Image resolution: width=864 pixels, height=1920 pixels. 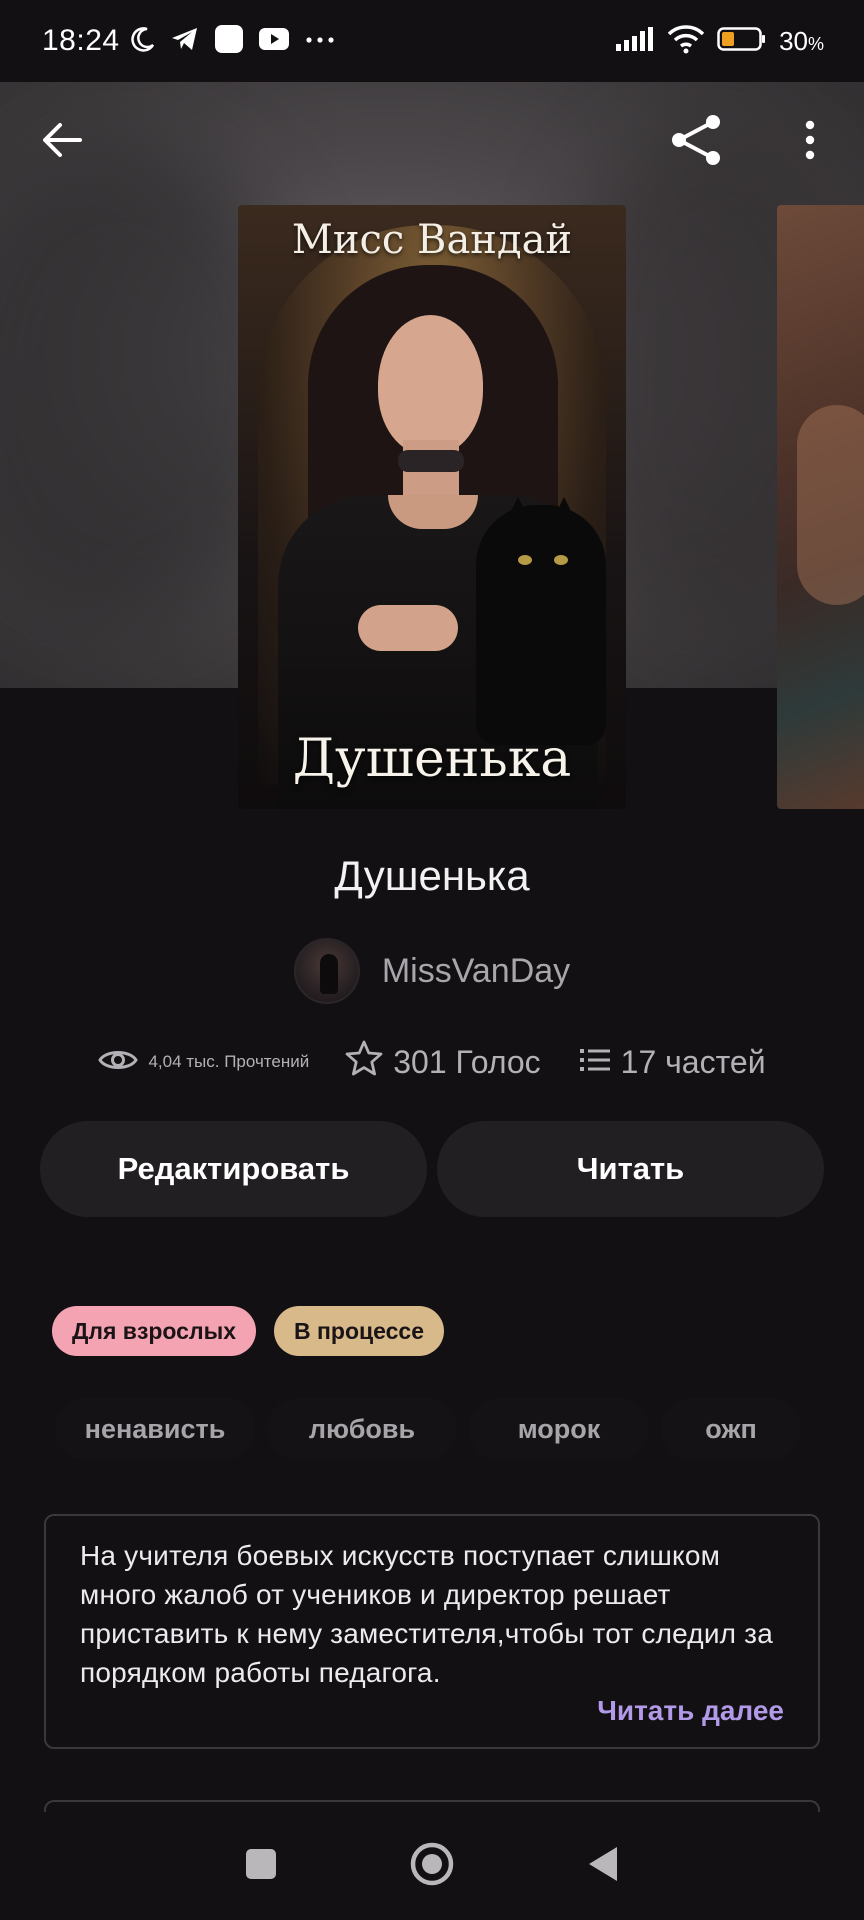 I want to click on next-book-cover, so click(x=820, y=507).